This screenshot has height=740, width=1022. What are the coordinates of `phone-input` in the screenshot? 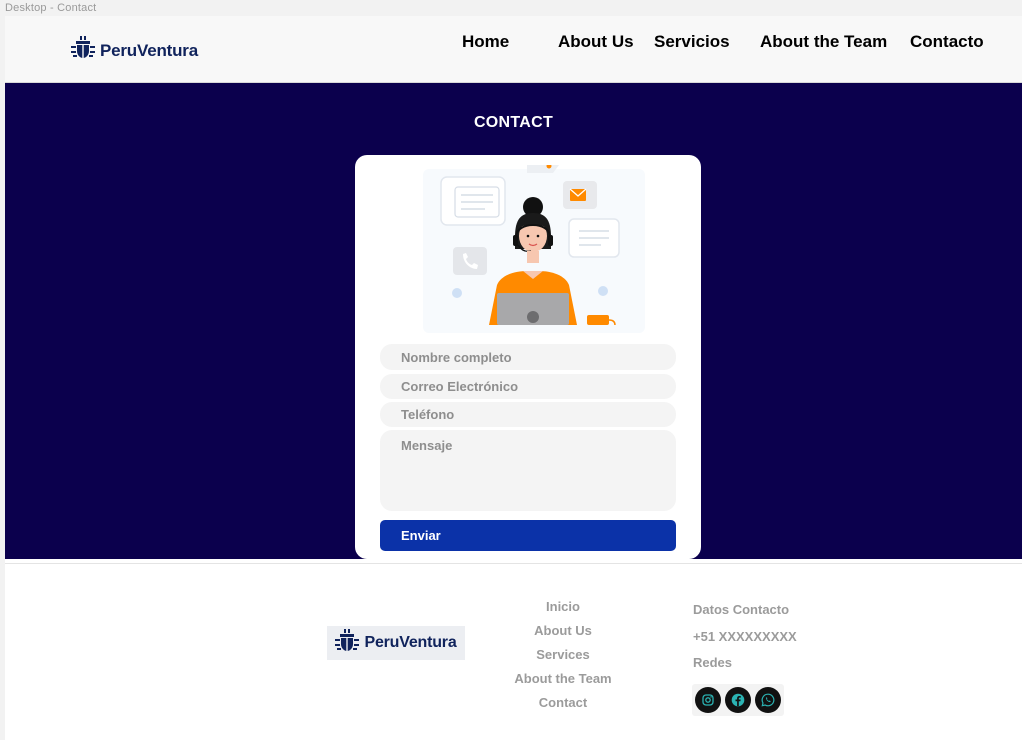 It's located at (528, 414).